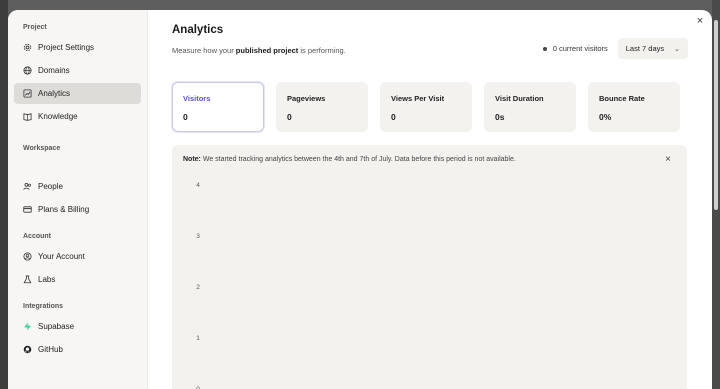 This screenshot has width=720, height=389. I want to click on page-title: Analytics, so click(198, 30).